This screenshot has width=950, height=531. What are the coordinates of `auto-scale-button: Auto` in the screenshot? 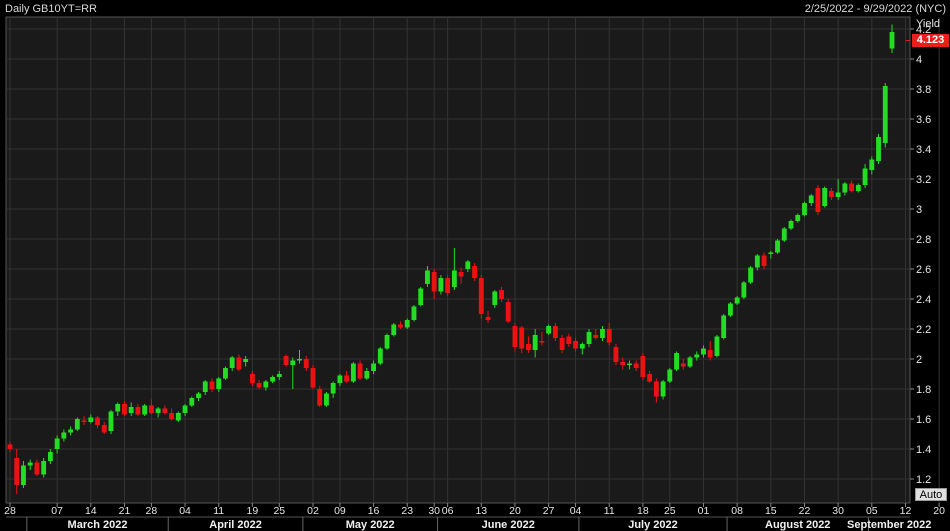 It's located at (931, 494).